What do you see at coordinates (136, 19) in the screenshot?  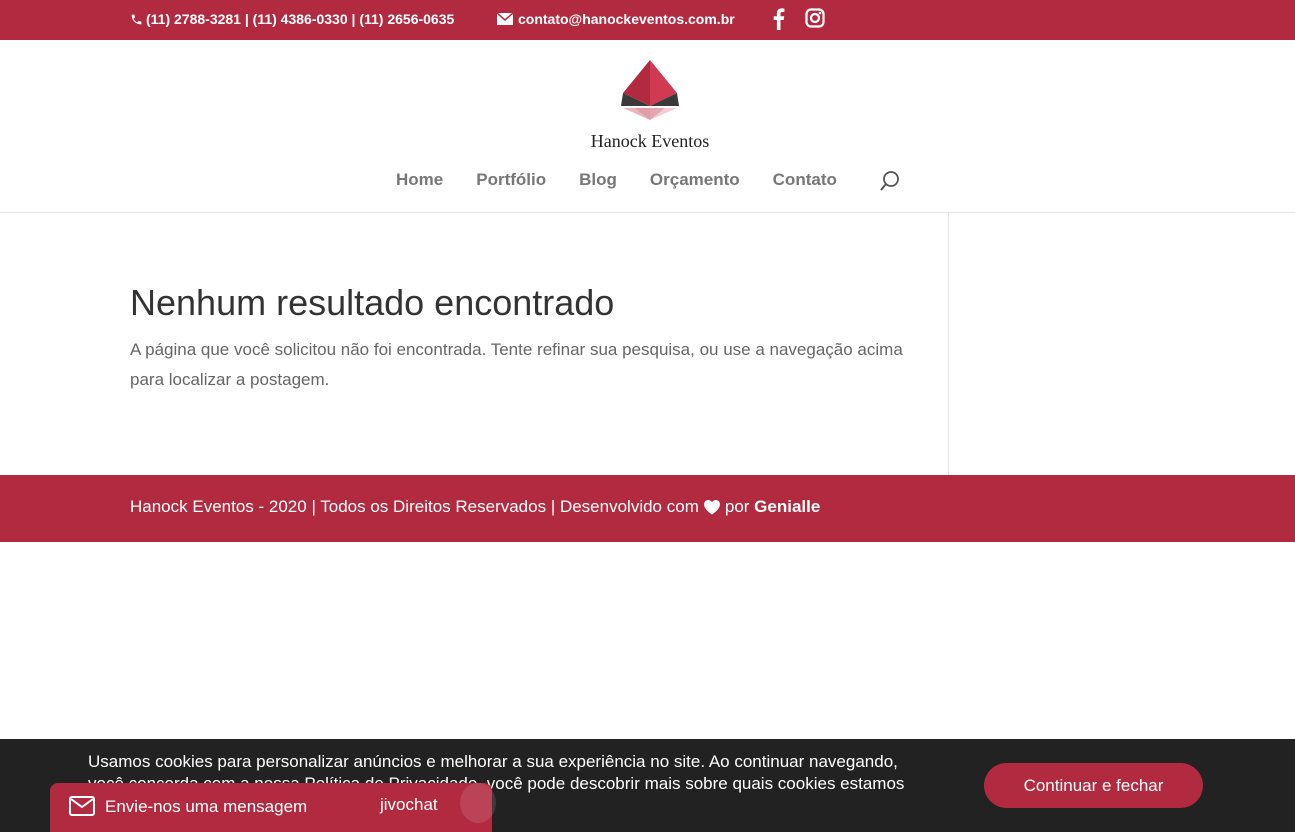 I see `phone-icon` at bounding box center [136, 19].